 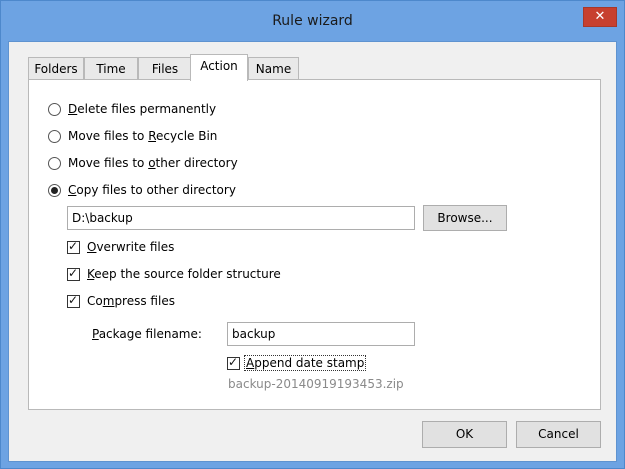 I want to click on close-icon: ✕, so click(x=600, y=16).